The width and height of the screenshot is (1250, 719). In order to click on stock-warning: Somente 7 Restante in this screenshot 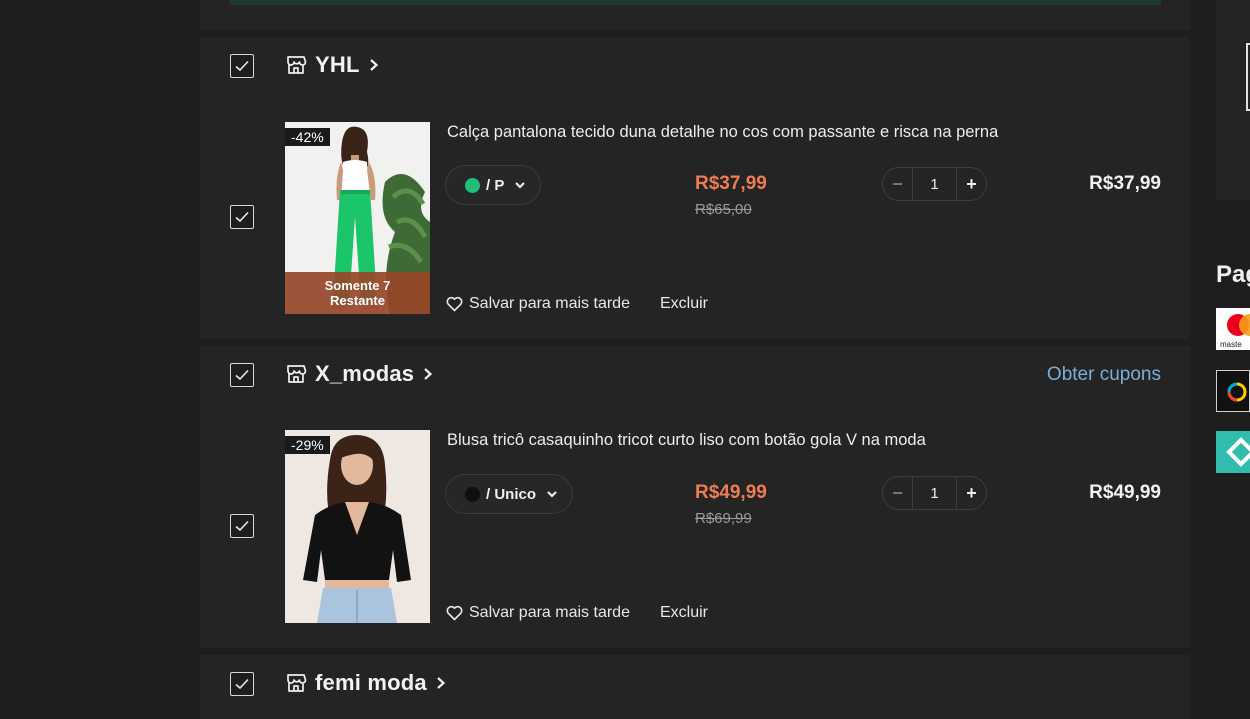, I will do `click(357, 293)`.